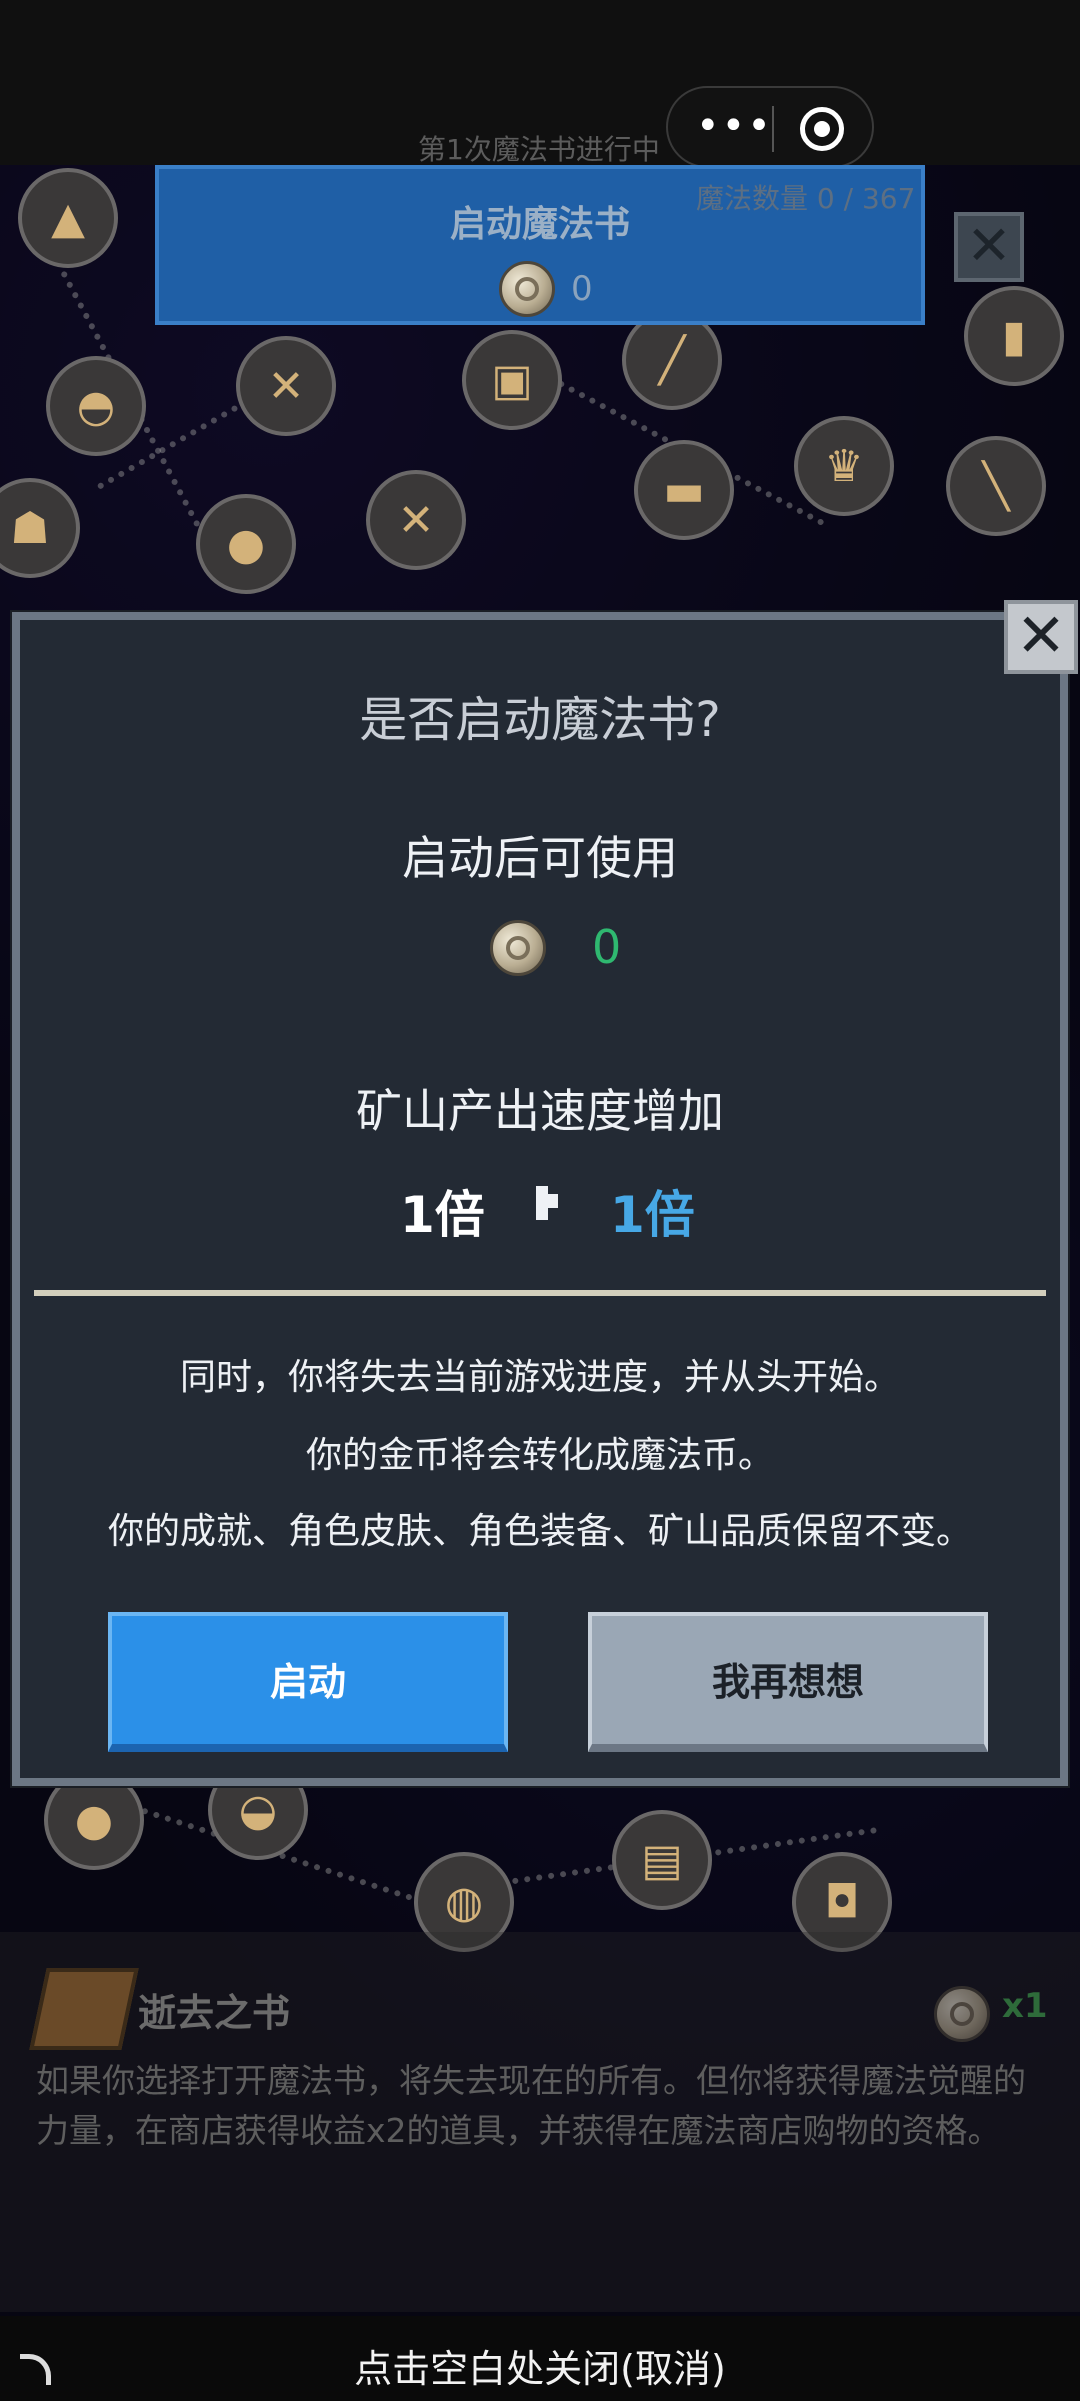 This screenshot has height=2401, width=1080. I want to click on magic-count: 魔法数量 0 / 367, so click(806, 198).